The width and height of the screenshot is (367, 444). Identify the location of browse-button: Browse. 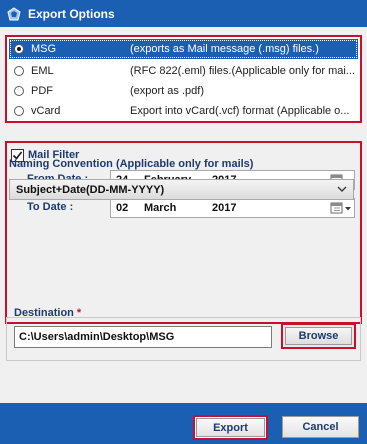
(318, 336).